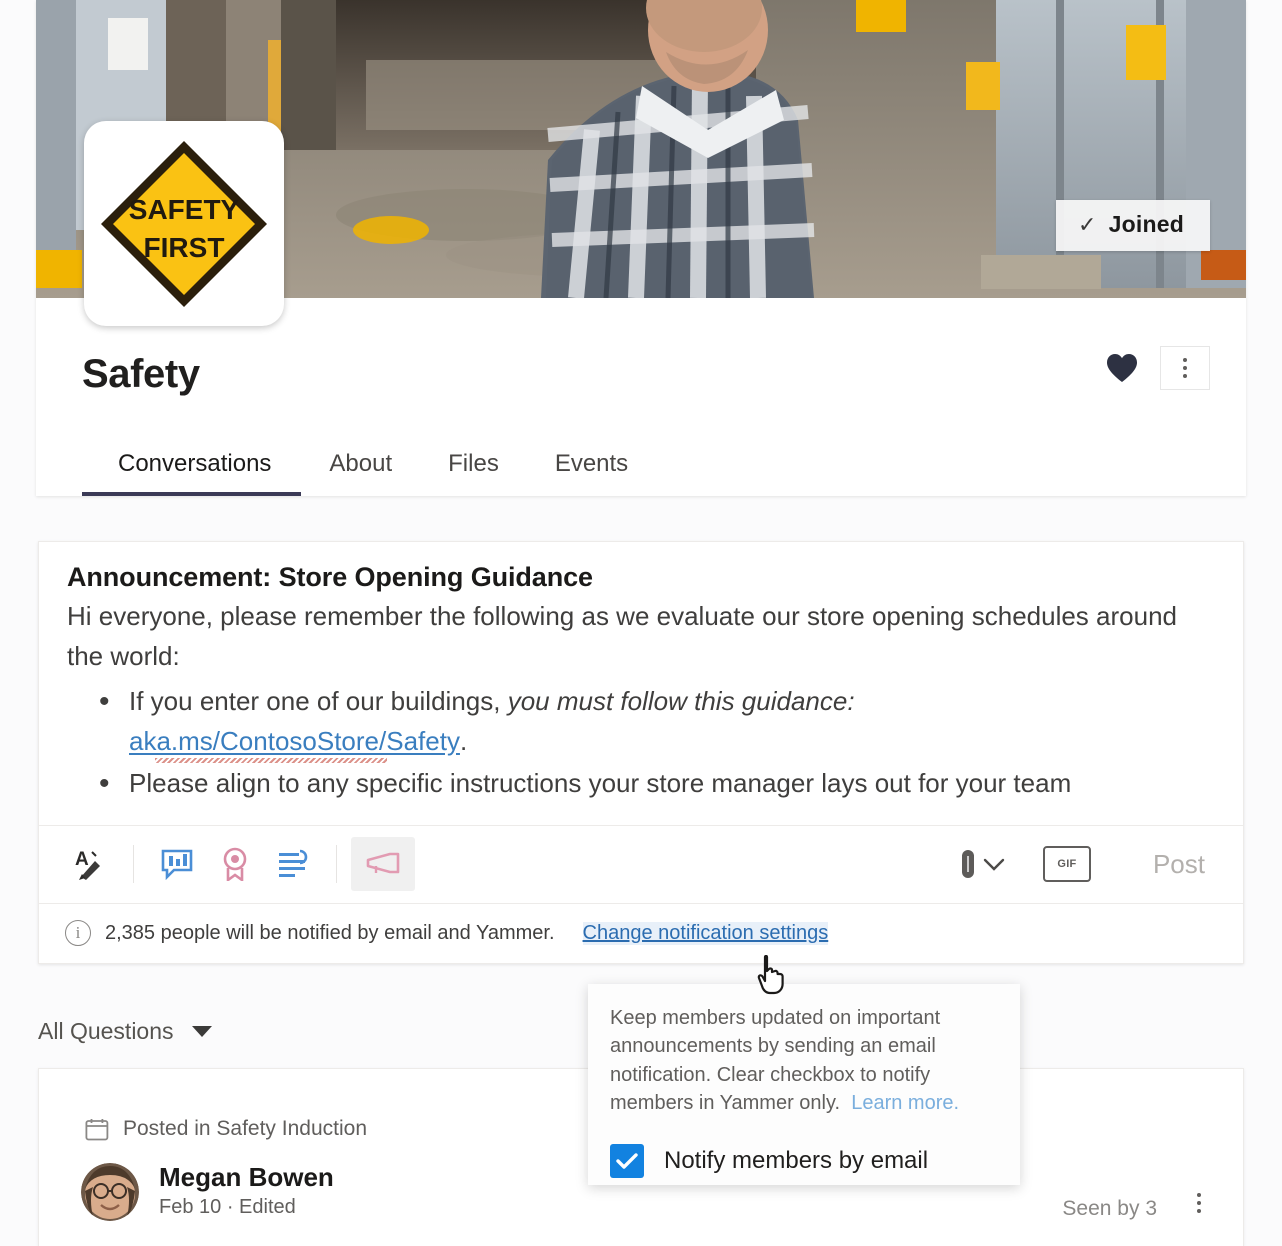 This screenshot has width=1282, height=1246. Describe the element at coordinates (294, 740) in the screenshot. I see `guidance-link-label: aka.ms/ContosoStore/Safety` at that location.